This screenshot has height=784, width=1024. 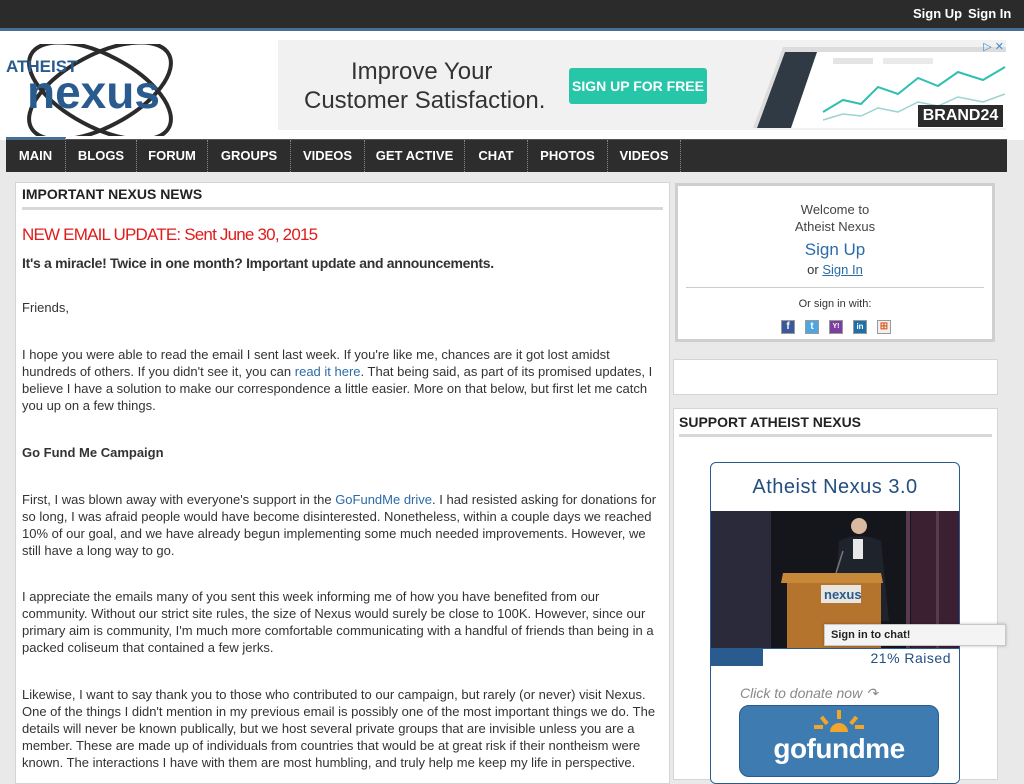 I want to click on linkedin-icon: in, so click(x=860, y=327).